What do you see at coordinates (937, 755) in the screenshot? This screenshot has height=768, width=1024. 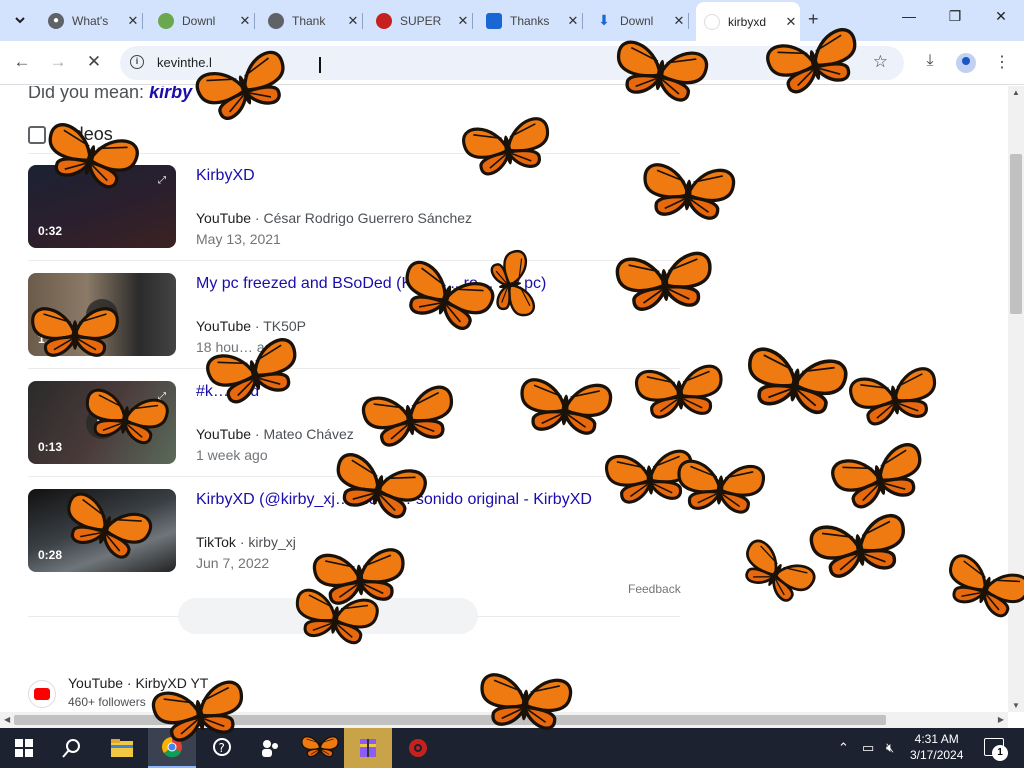 I see `clock-date: 3/17/2024` at bounding box center [937, 755].